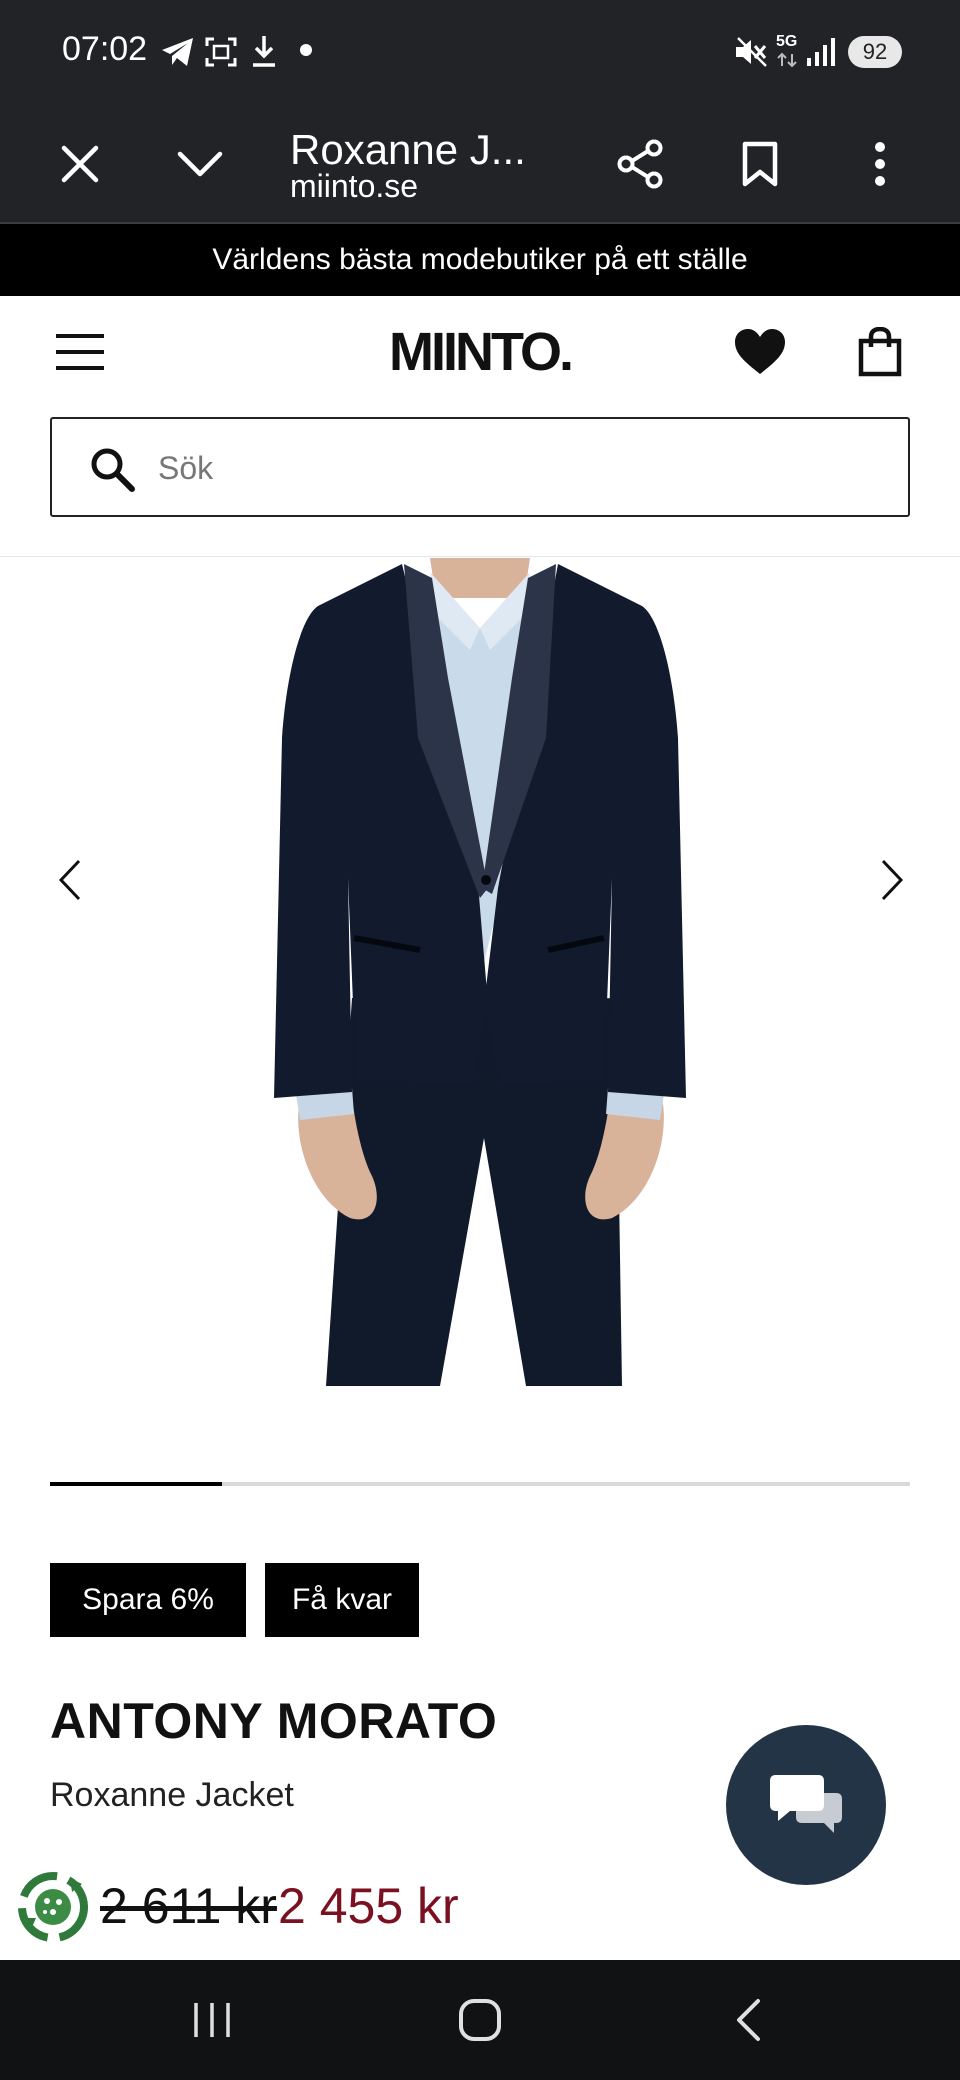 This screenshot has width=960, height=2080. I want to click on status-bar: 07:02 5G 92, so click(480, 52).